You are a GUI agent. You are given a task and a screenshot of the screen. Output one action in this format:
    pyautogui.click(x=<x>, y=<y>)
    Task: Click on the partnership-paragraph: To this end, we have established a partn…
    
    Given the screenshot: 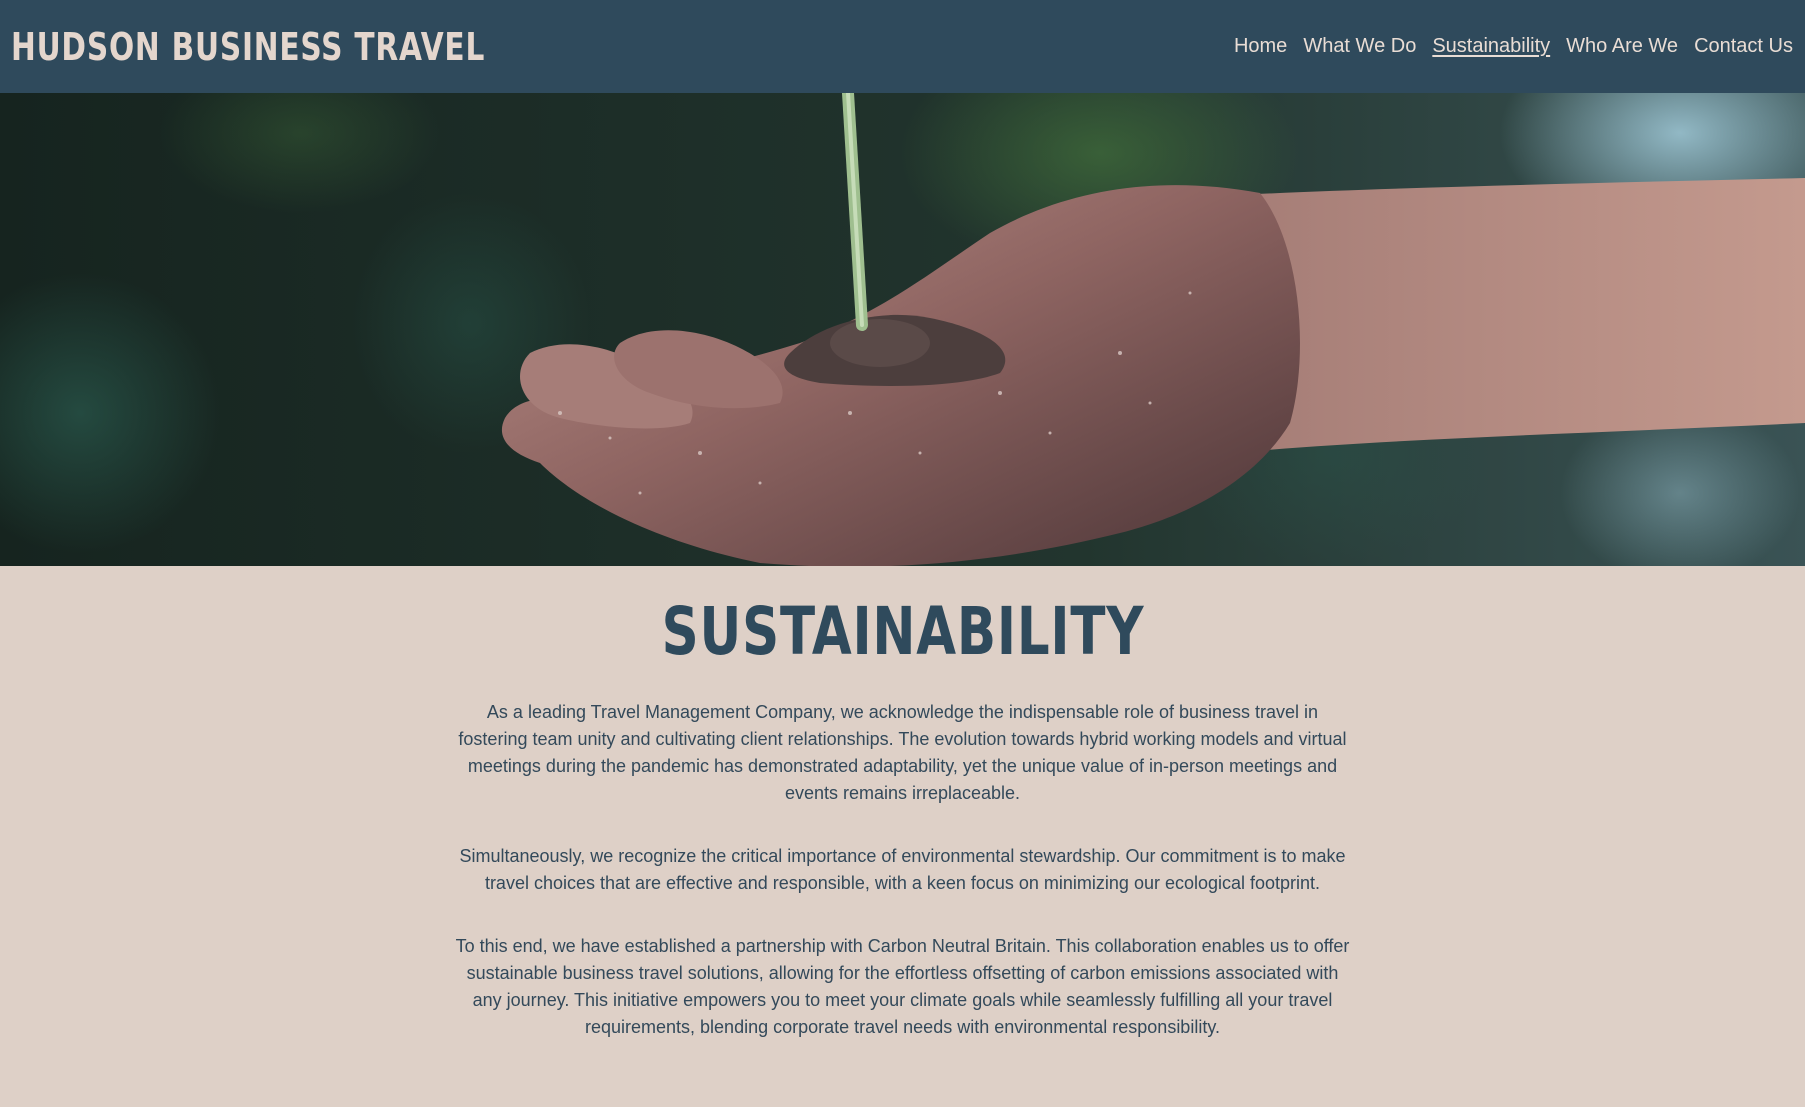 What is the action you would take?
    pyautogui.click(x=902, y=986)
    